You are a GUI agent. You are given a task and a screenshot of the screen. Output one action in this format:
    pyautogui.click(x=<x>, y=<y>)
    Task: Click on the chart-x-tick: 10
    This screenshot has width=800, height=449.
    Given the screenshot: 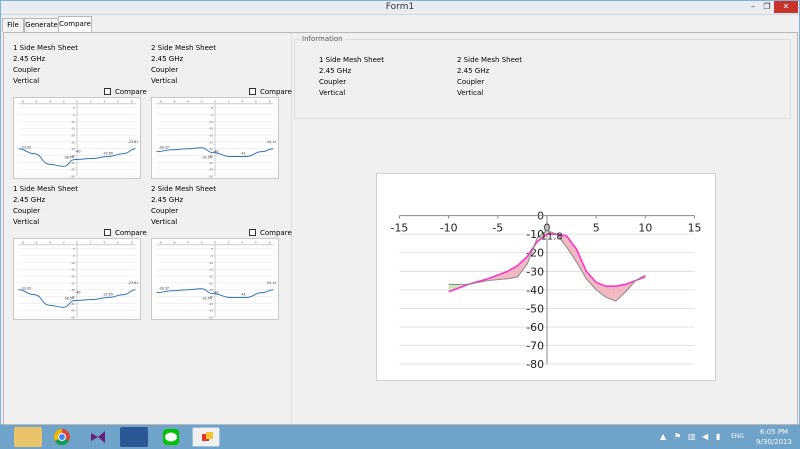 What is the action you would take?
    pyautogui.click(x=645, y=227)
    